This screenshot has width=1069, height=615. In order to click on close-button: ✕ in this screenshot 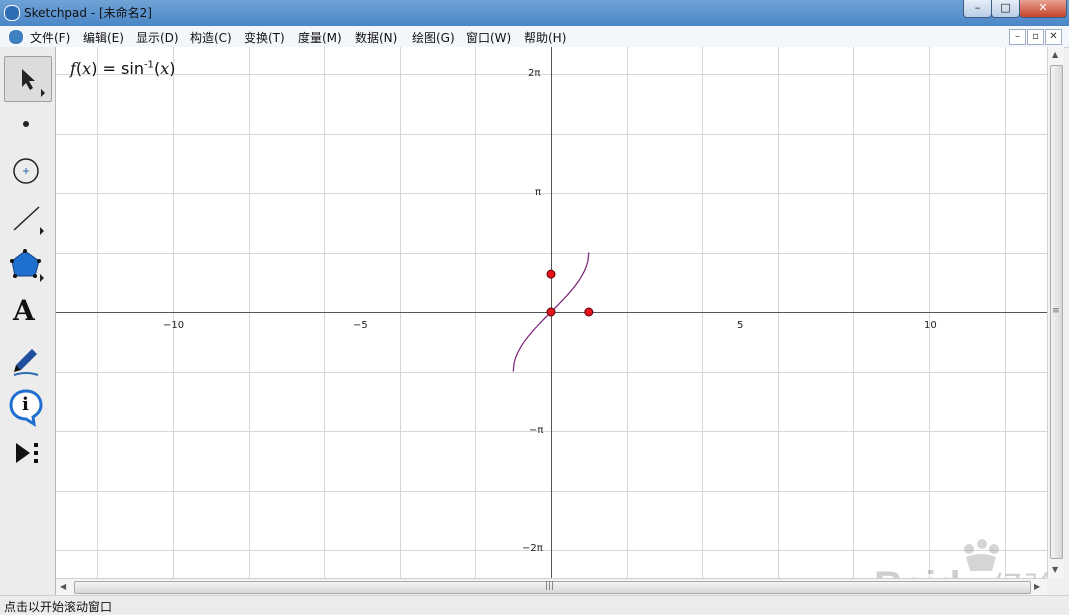, I will do `click(1043, 9)`.